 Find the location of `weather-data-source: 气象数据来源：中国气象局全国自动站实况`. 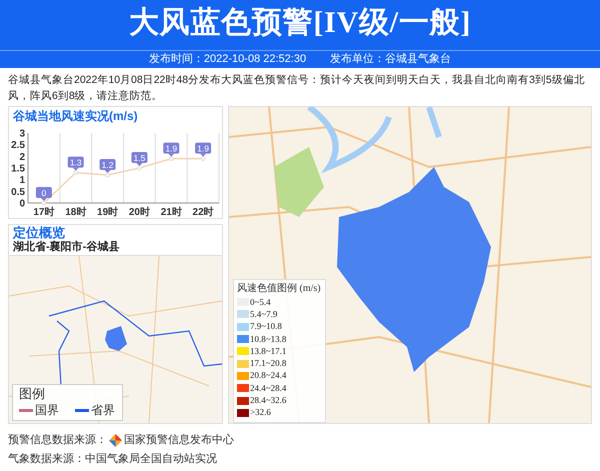

weather-data-source: 气象数据来源：中国气象局全国自动站实况 is located at coordinates (112, 459).